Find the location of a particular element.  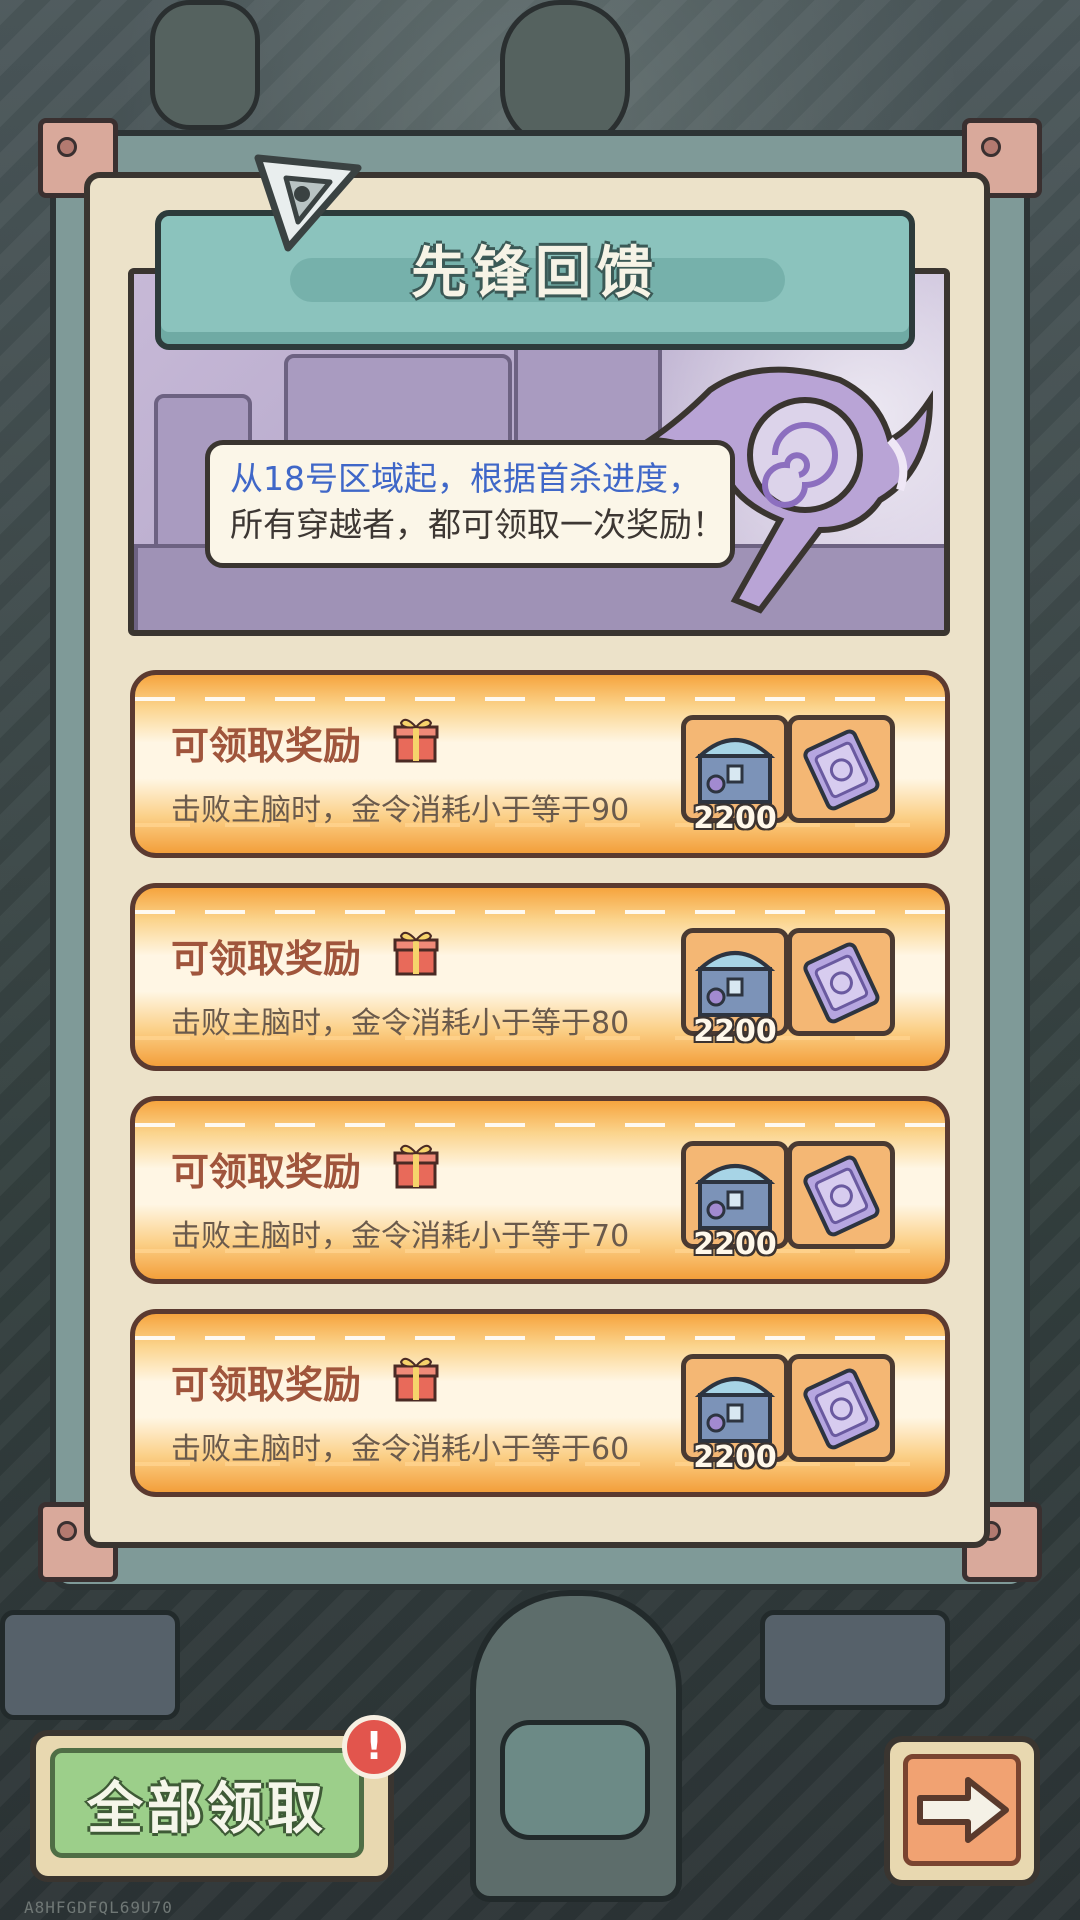

reward-row: 可领取奖励 击败主脑时，金令消耗小于等于70 2200 is located at coordinates (540, 1190).